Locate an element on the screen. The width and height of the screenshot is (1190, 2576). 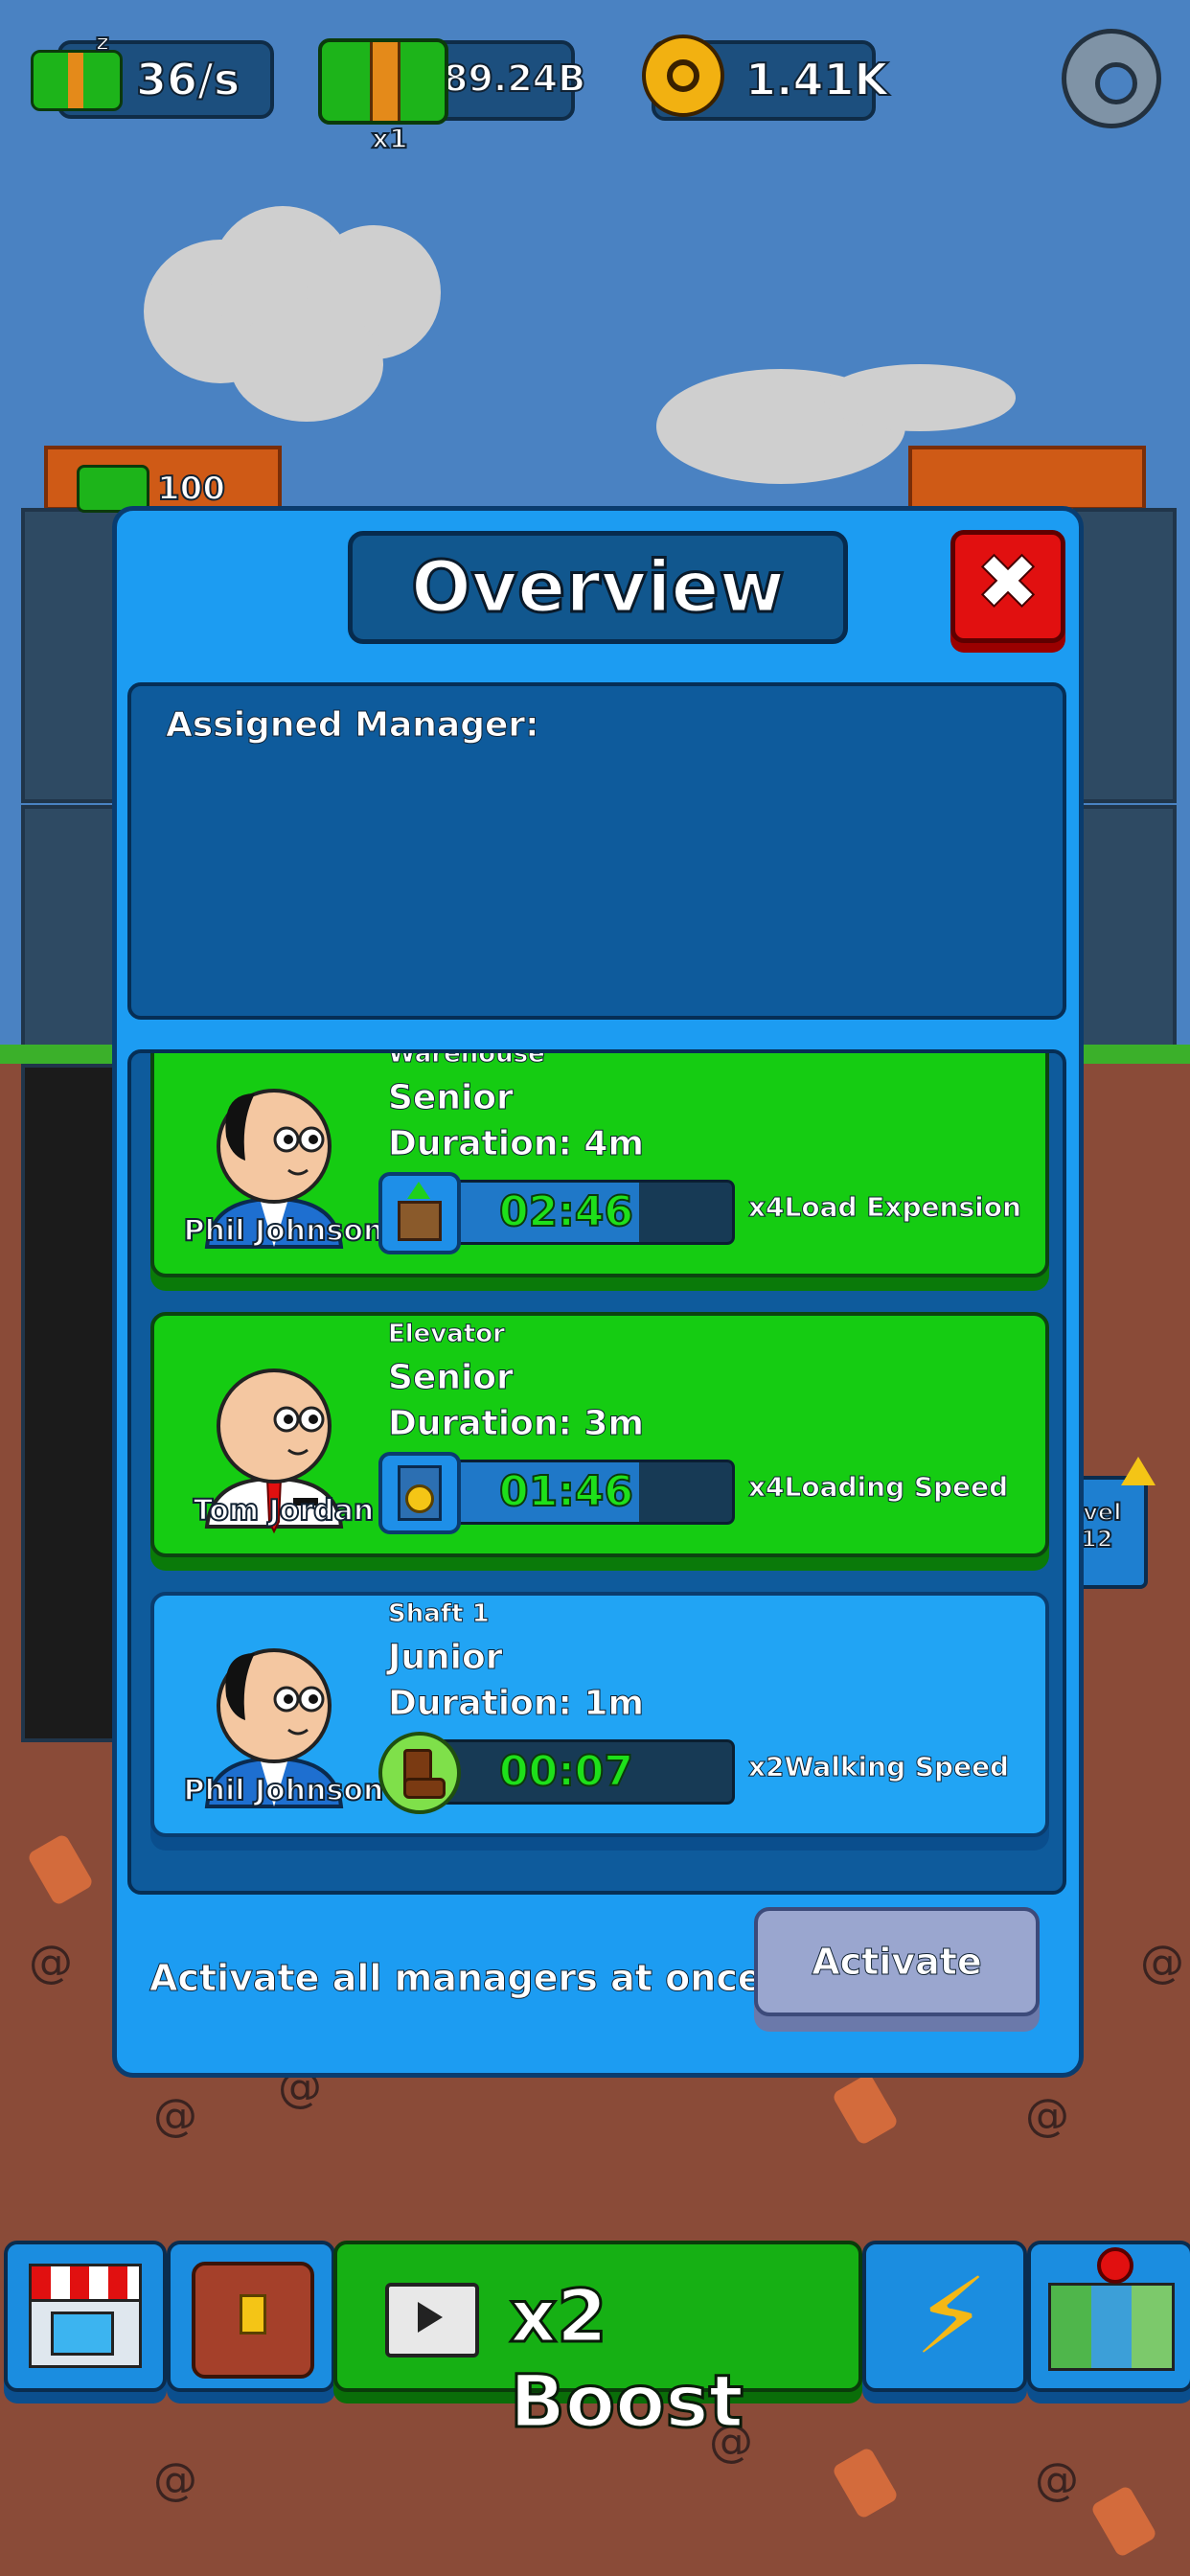
manager-duration: Duration: 1m is located at coordinates (516, 1704).